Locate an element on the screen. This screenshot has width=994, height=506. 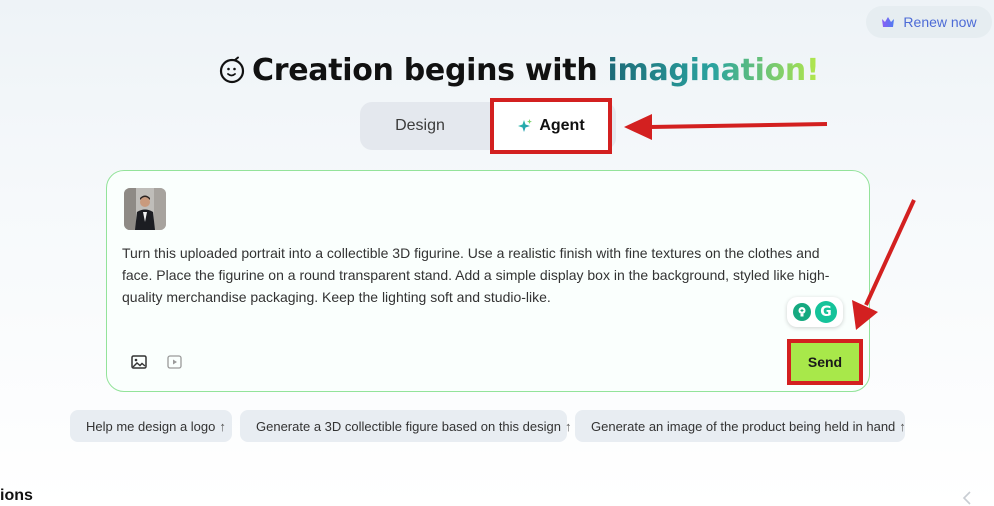
uploaded-portrait-thumbnail is located at coordinates (145, 209).